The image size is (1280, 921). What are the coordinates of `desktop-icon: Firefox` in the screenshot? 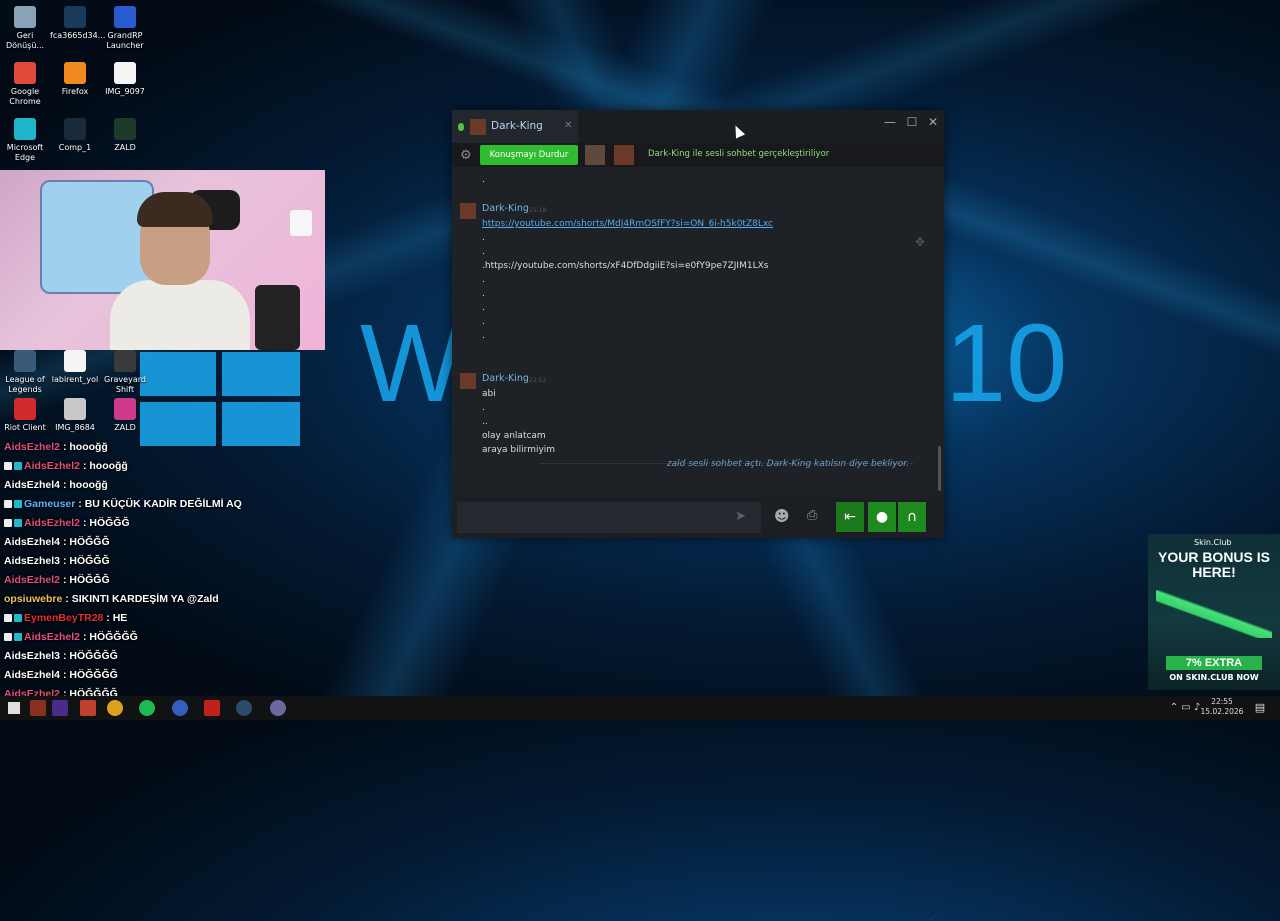 It's located at (75, 79).